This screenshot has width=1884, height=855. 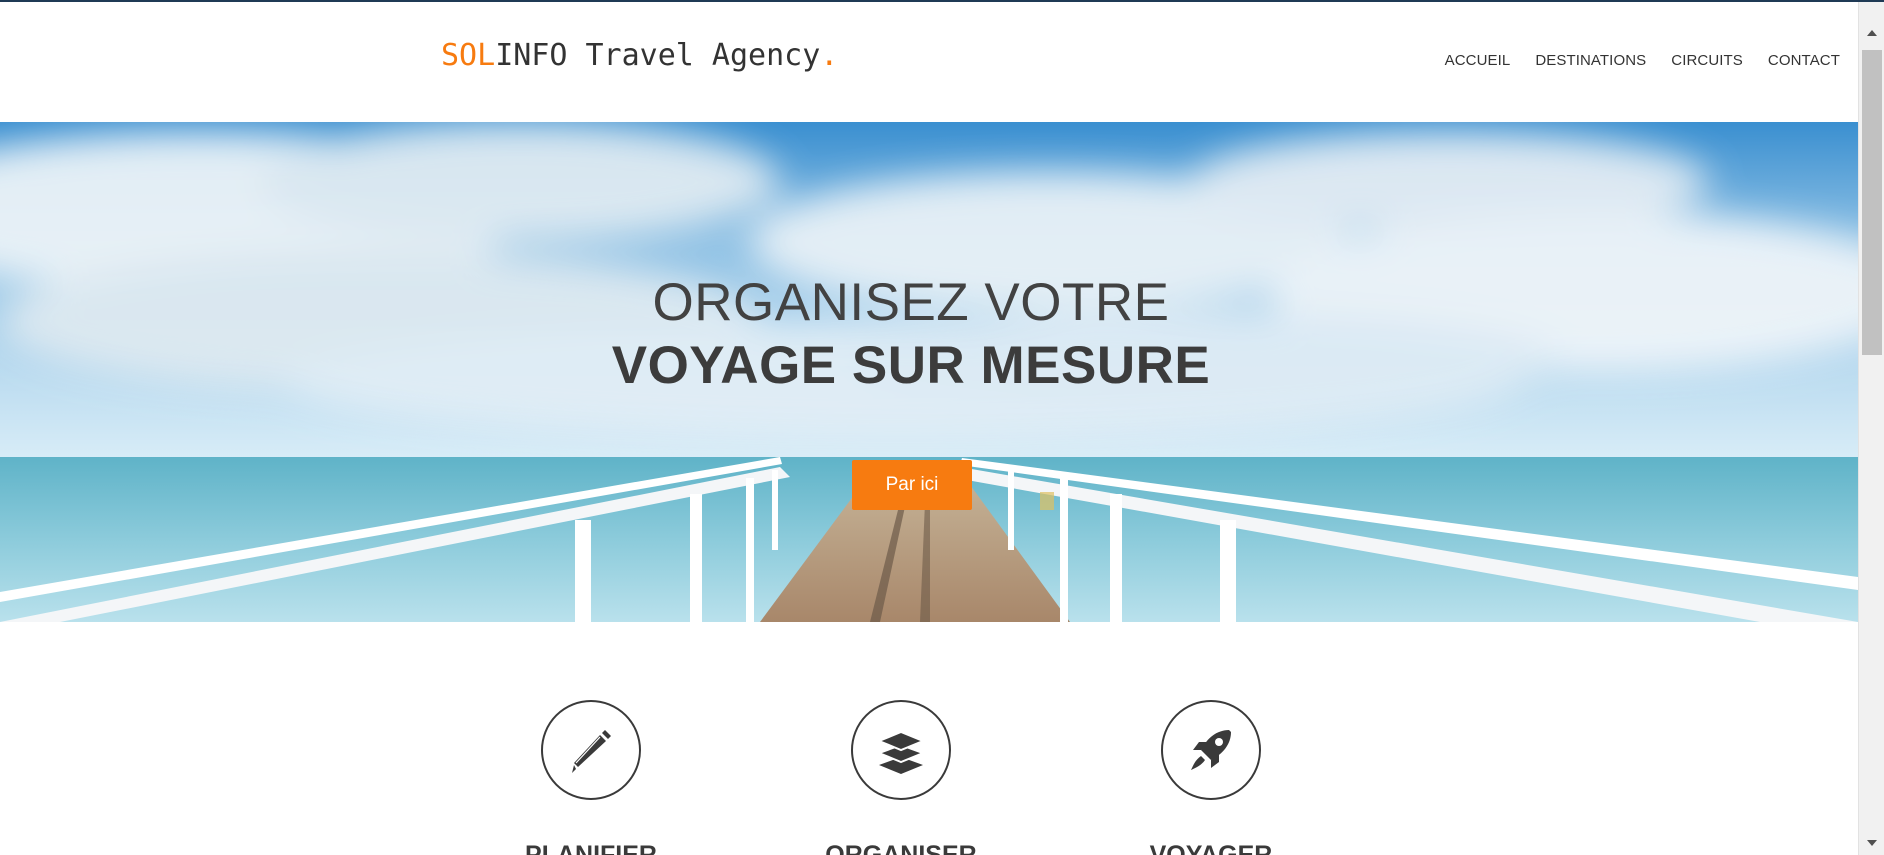 What do you see at coordinates (1871, 428) in the screenshot?
I see `vertical-scrollbar` at bounding box center [1871, 428].